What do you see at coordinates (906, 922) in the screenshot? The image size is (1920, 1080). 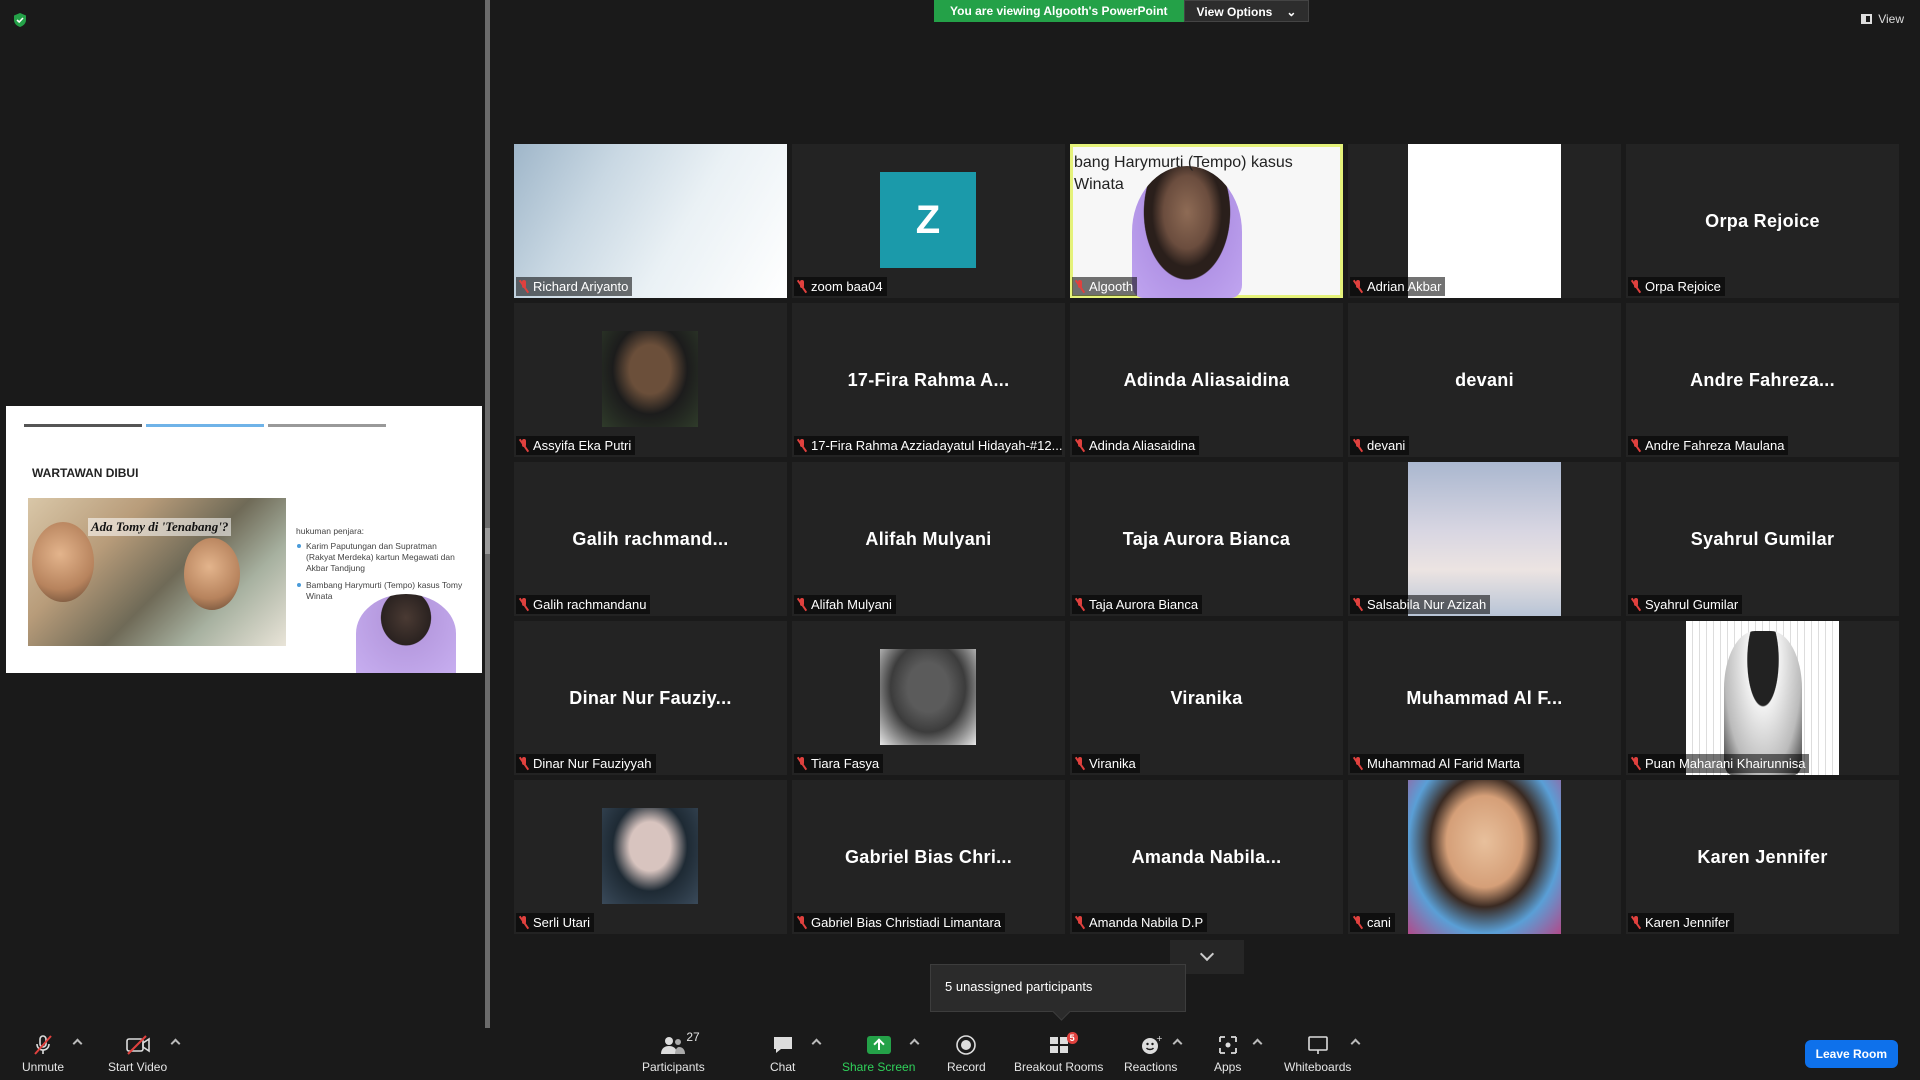 I see `participant-name: Gabriel Bias Christiadi Limantara` at bounding box center [906, 922].